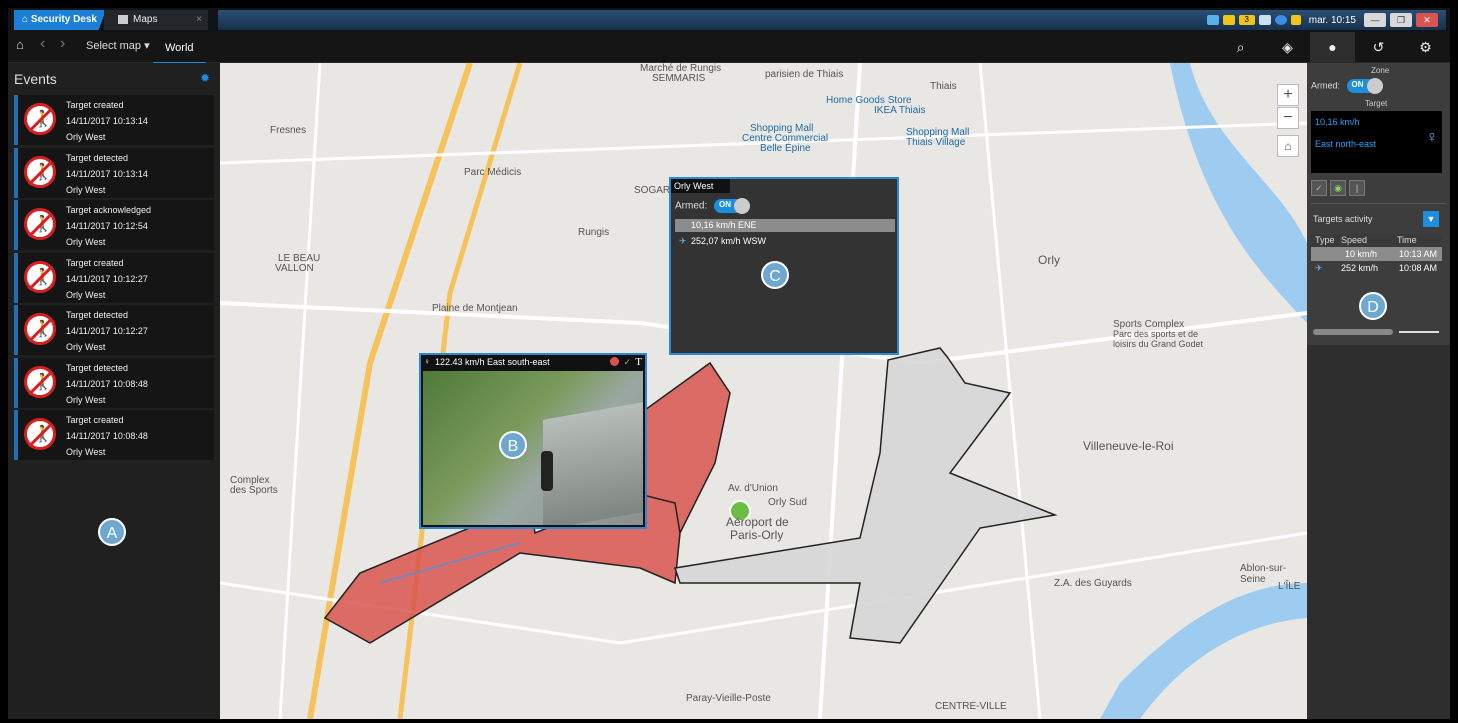 Image resolution: width=1458 pixels, height=723 pixels. What do you see at coordinates (1332, 47) in the screenshot?
I see `zone-icon: ●` at bounding box center [1332, 47].